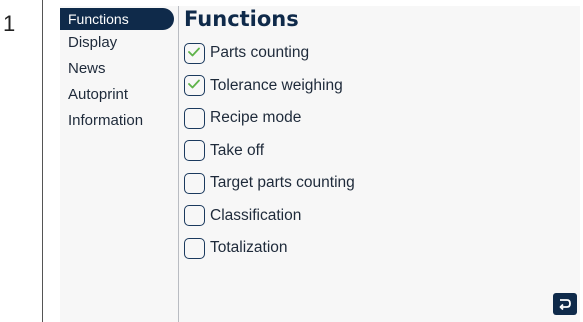 This screenshot has width=583, height=322. What do you see at coordinates (276, 85) in the screenshot?
I see `option-label: Tolerance weighing` at bounding box center [276, 85].